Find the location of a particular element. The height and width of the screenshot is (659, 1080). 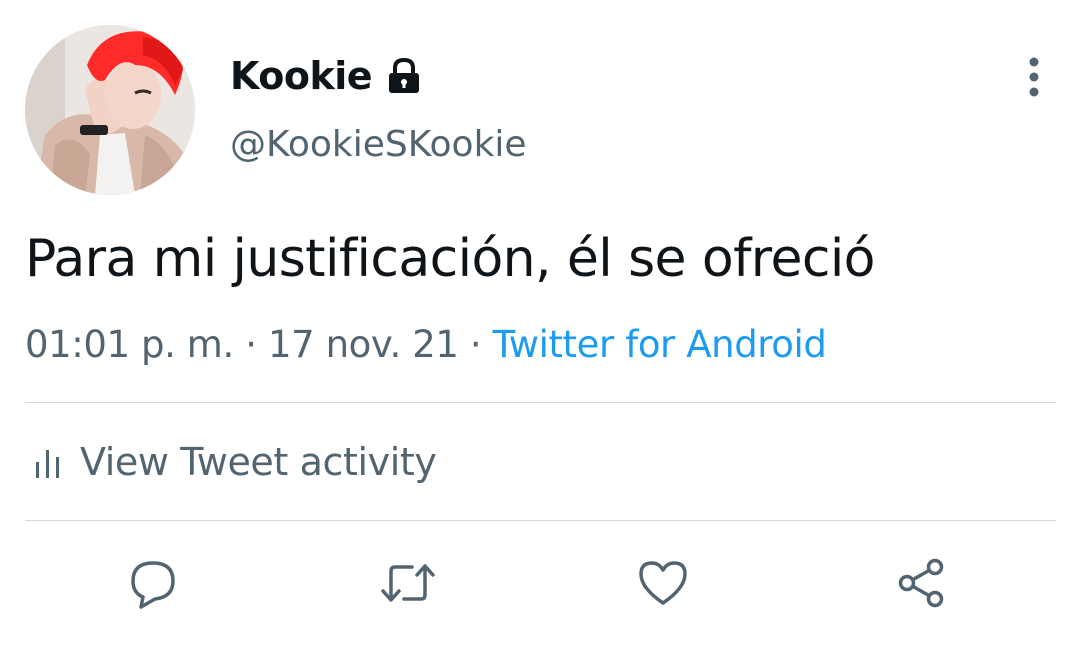

tweet-date: 17 nov. 21 is located at coordinates (363, 344).